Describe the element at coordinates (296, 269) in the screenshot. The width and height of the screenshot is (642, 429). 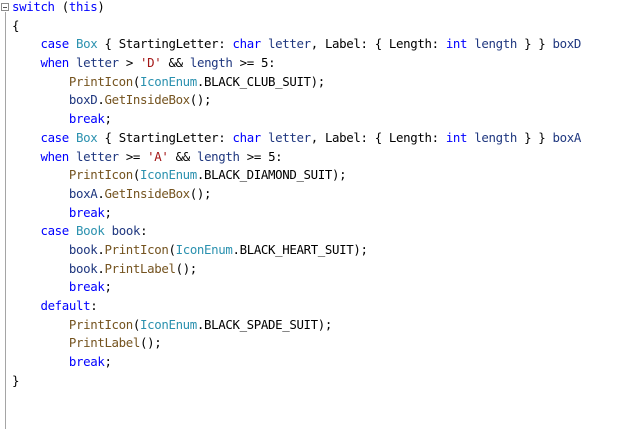
I see `code-line: book.PrintLabel();` at that location.